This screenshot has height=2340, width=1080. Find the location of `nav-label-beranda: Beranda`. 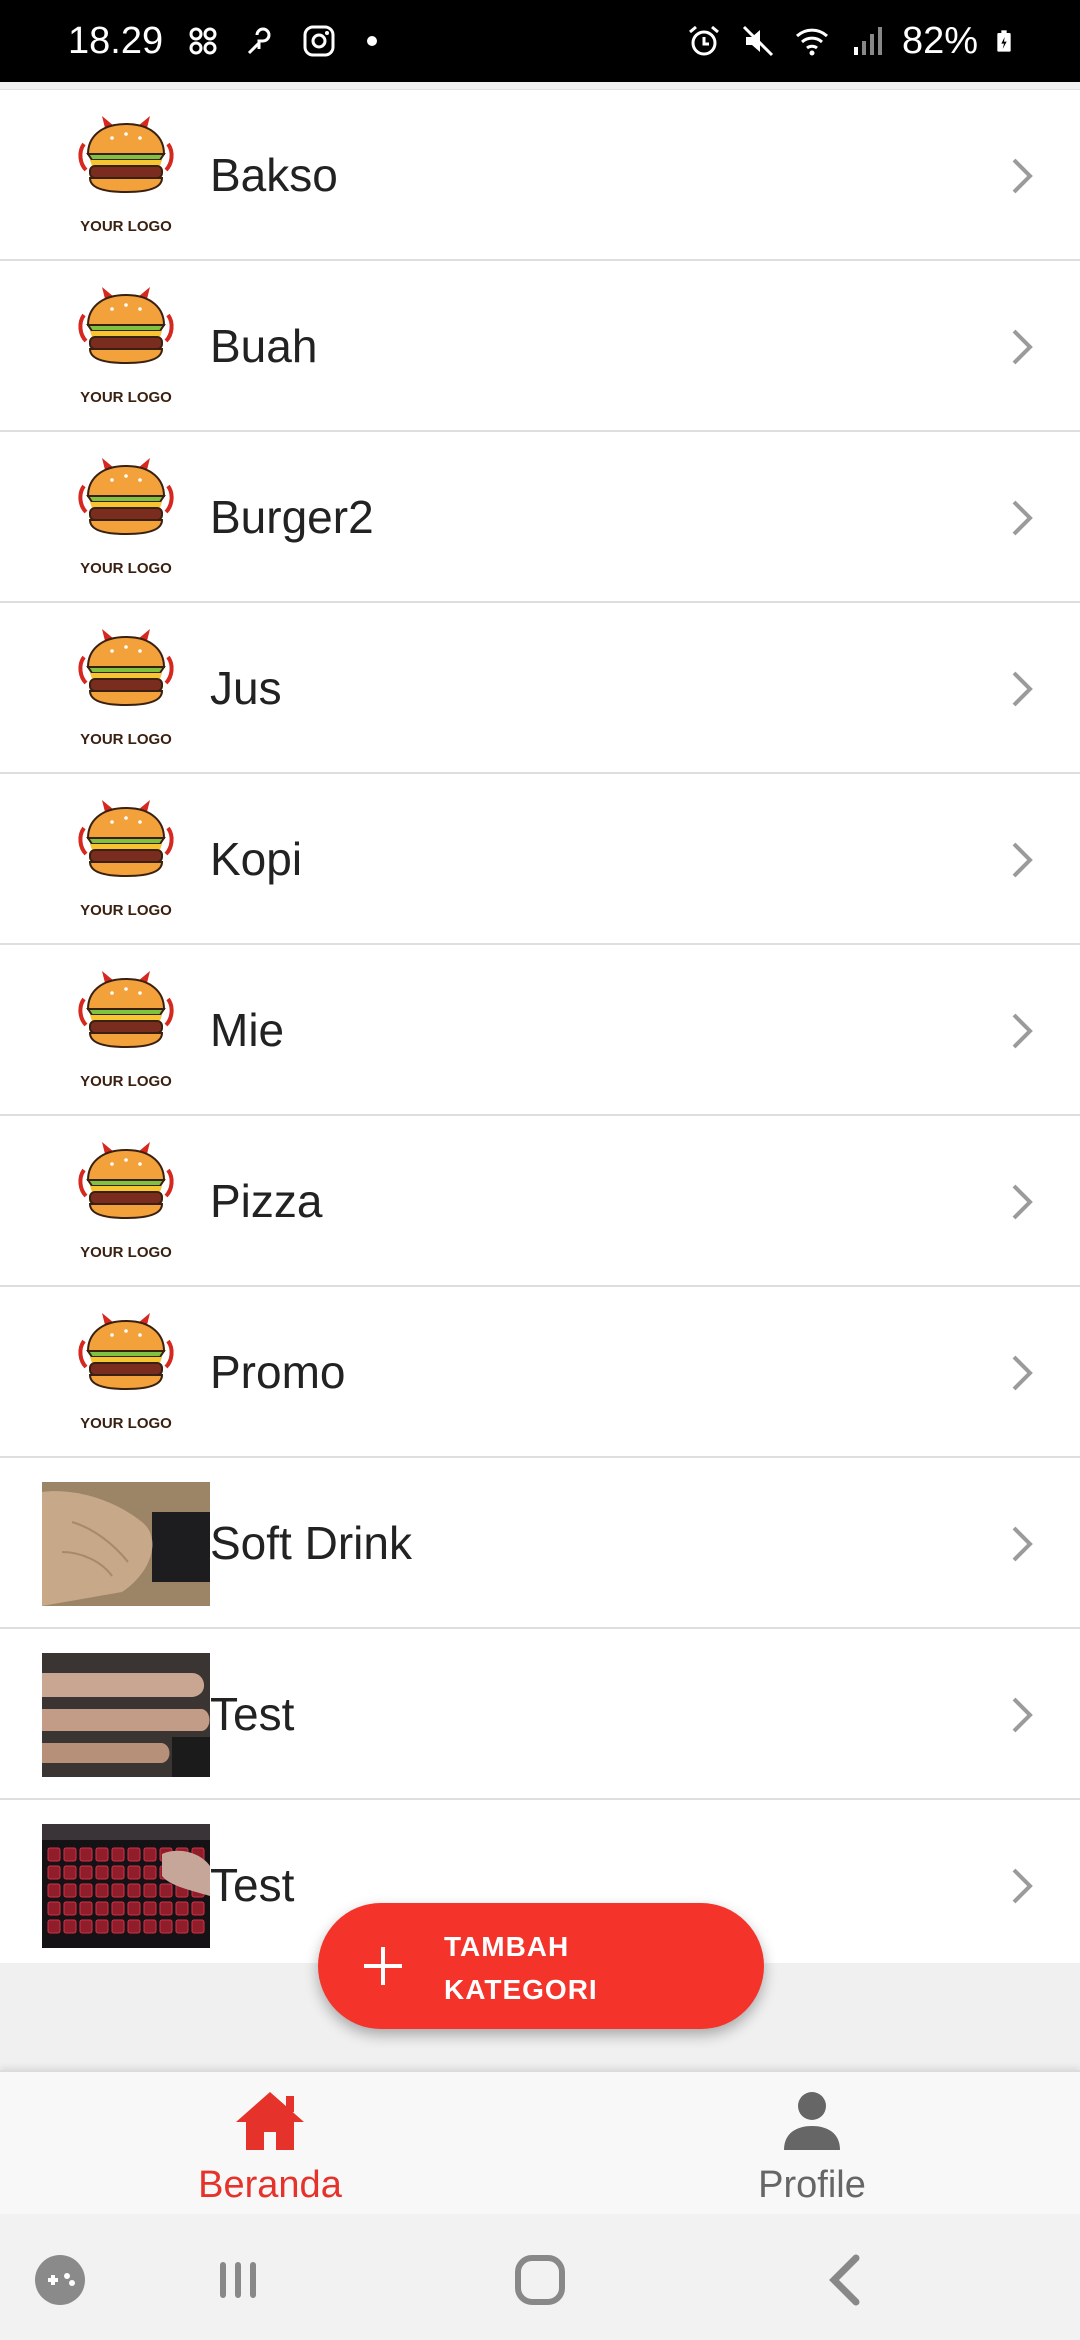

nav-label-beranda: Beranda is located at coordinates (270, 2185).